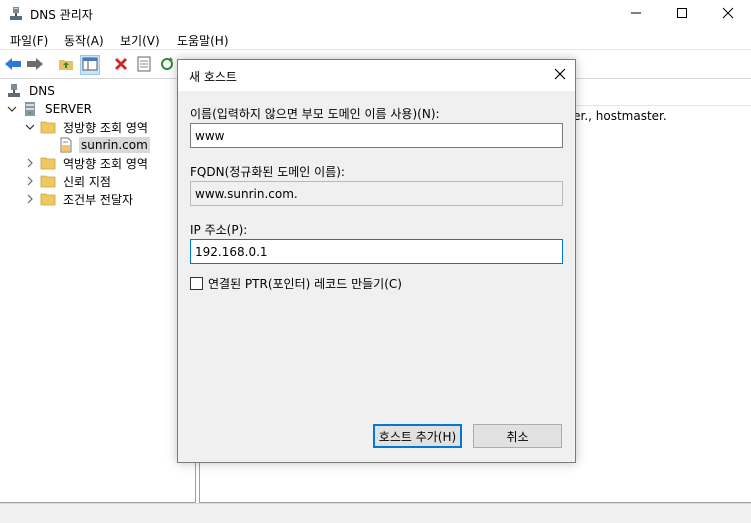 This screenshot has height=523, width=751. Describe the element at coordinates (375, 513) in the screenshot. I see `status-bar` at that location.